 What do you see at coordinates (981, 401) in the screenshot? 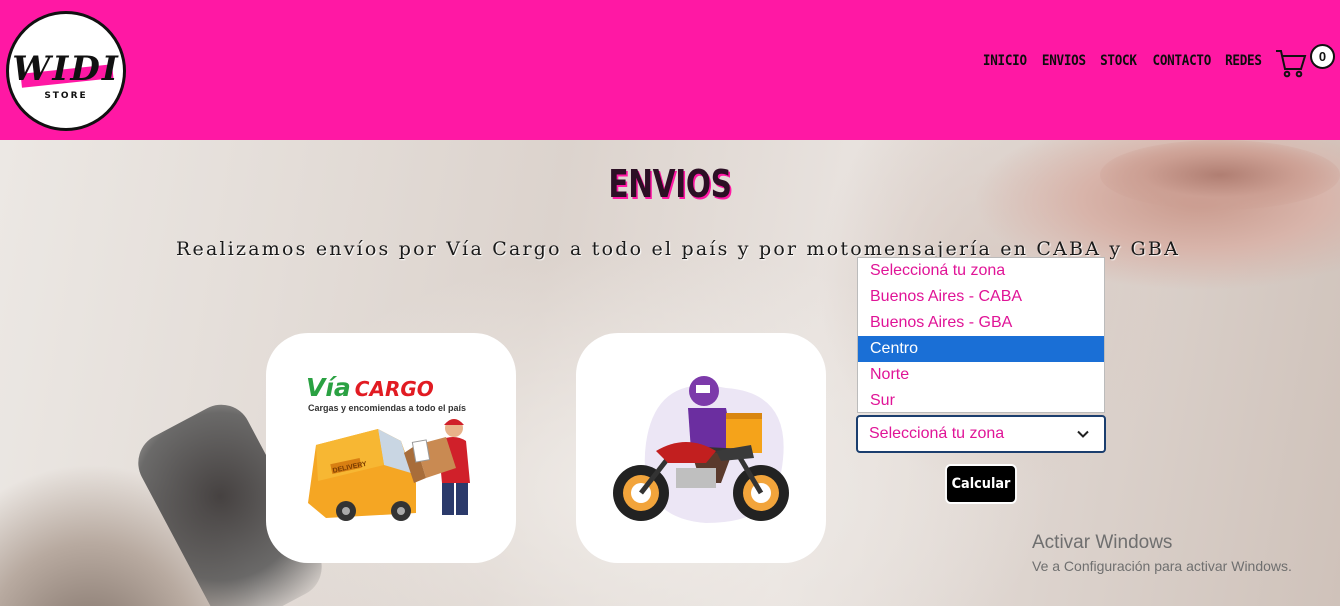
I see `zone-option: Sur` at bounding box center [981, 401].